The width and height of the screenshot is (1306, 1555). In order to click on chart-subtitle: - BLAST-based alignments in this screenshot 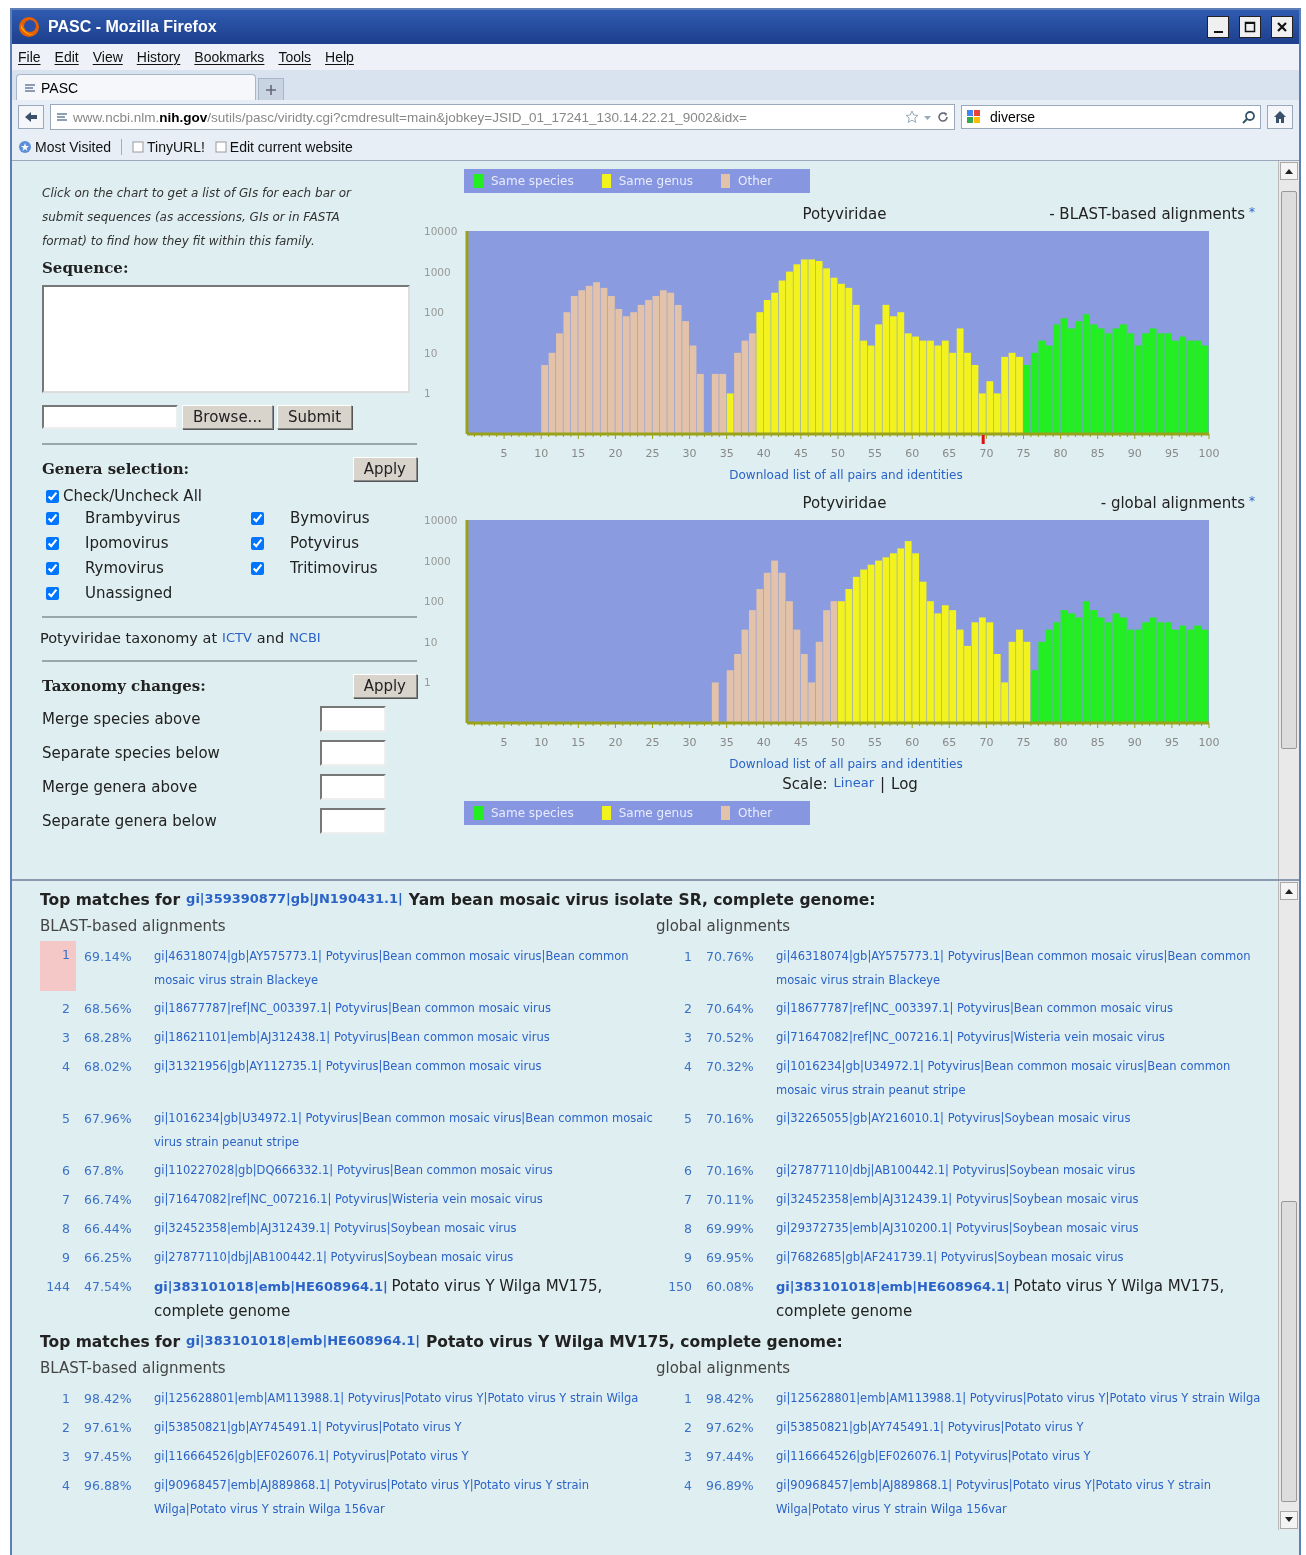, I will do `click(1147, 214)`.